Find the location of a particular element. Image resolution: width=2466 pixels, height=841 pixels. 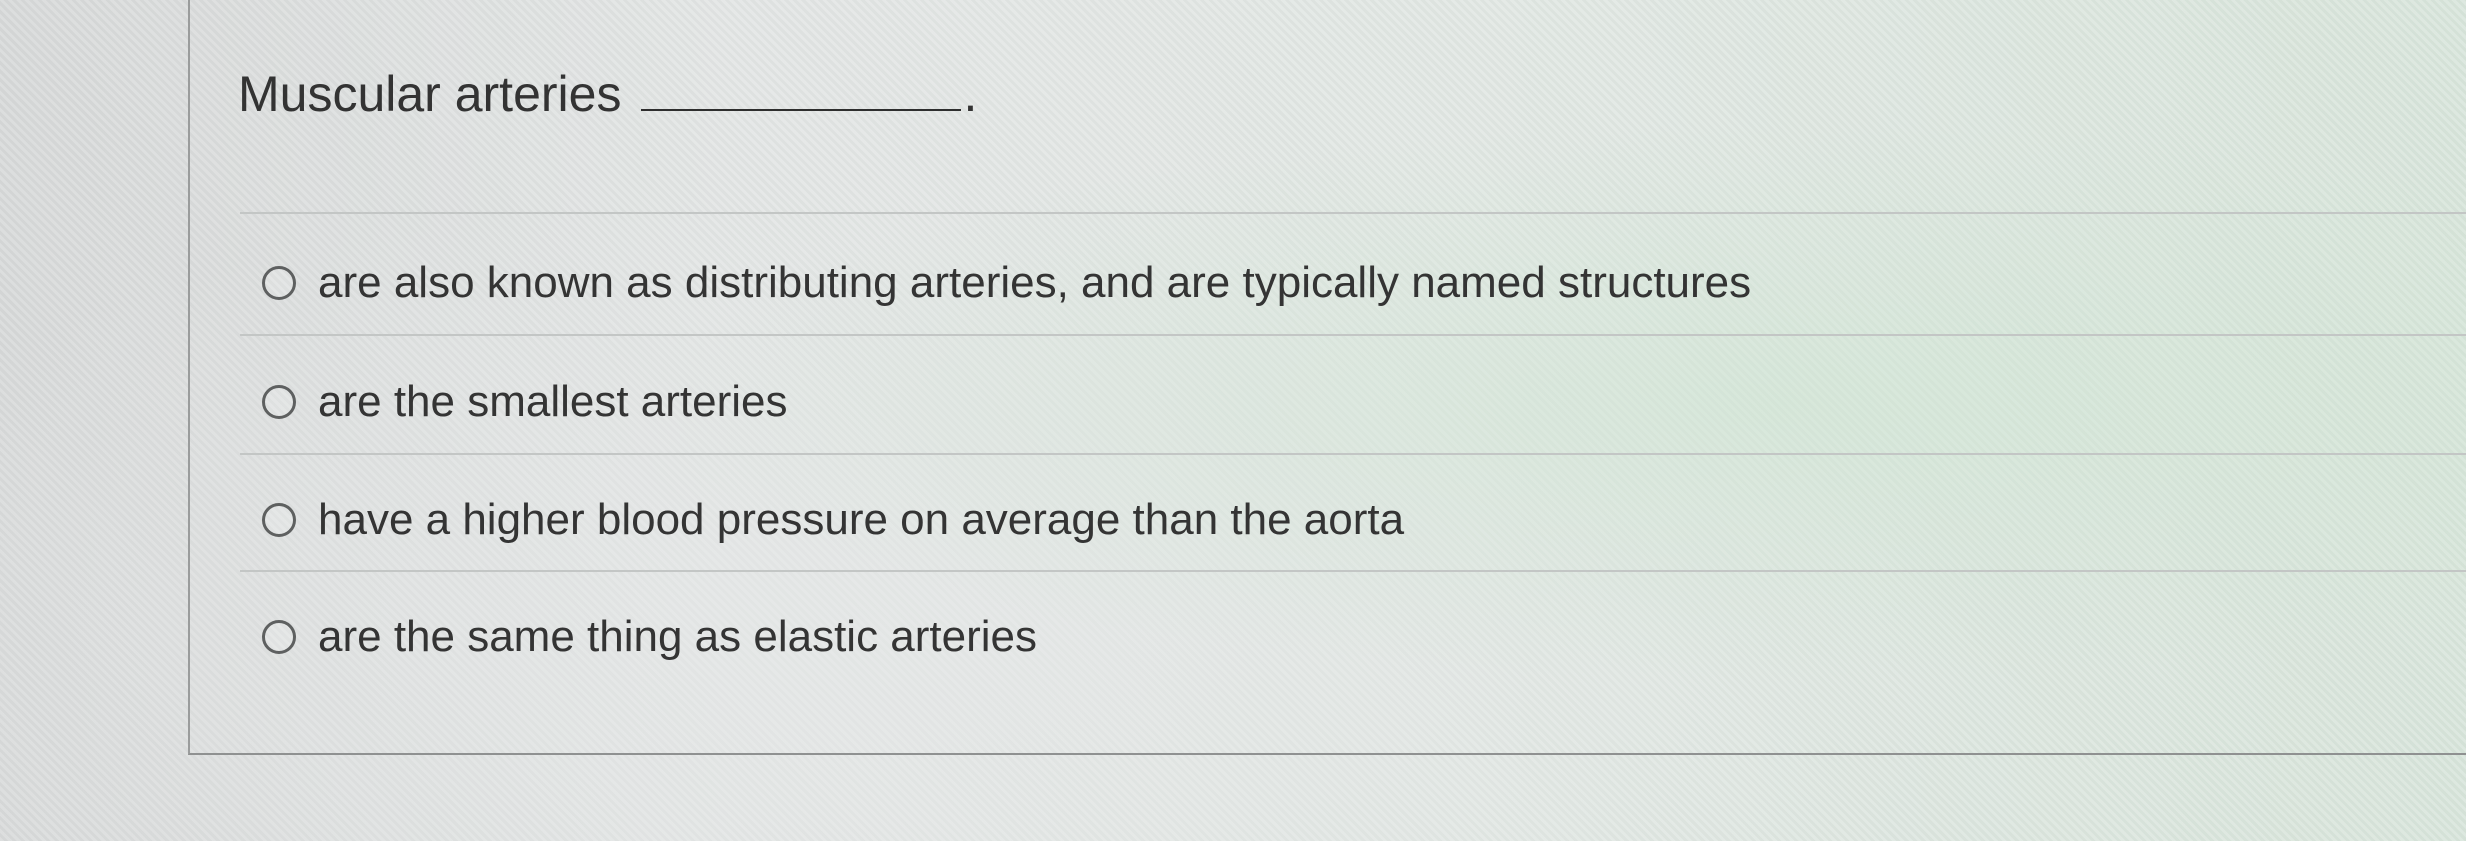

answer-option: are the smallest arteries is located at coordinates (525, 402).